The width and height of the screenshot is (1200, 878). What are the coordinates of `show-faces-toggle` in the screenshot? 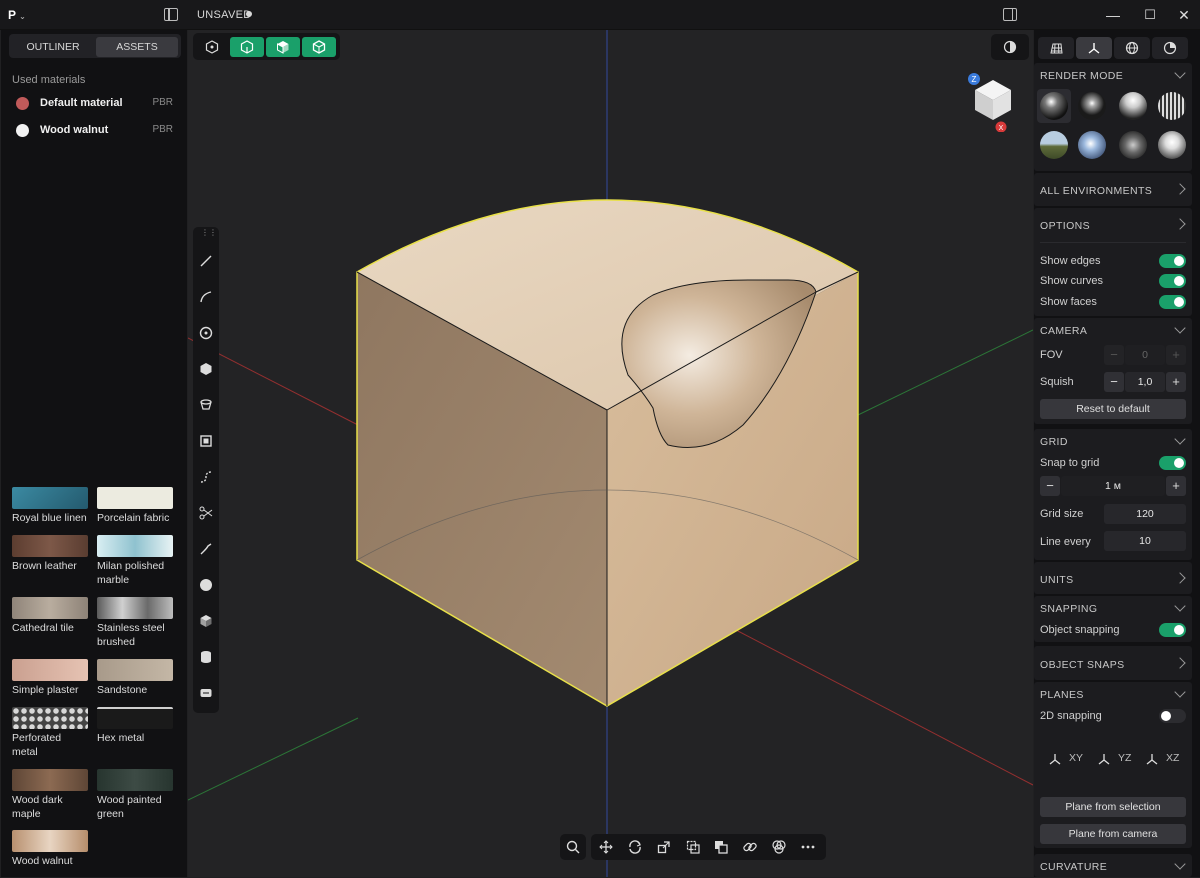 It's located at (1172, 302).